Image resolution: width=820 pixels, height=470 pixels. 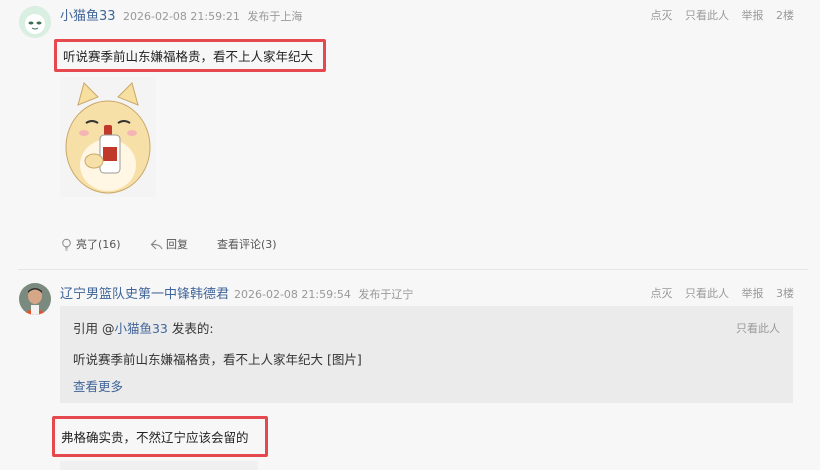 What do you see at coordinates (217, 359) in the screenshot?
I see `quote-text: 听说赛季前山东嫌福格贵，看不上人家年纪大 [图片]` at bounding box center [217, 359].